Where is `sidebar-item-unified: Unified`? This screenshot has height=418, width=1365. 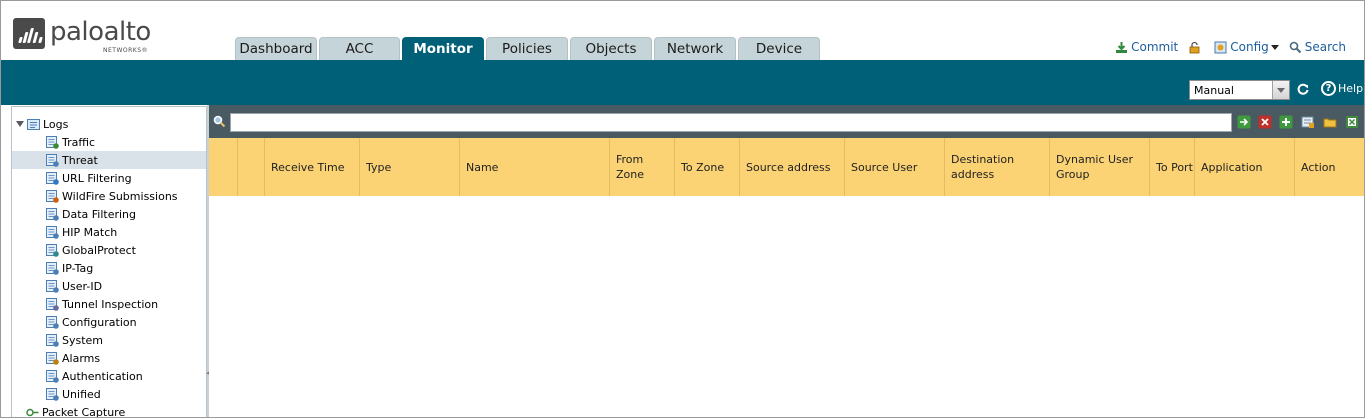 sidebar-item-unified: Unified is located at coordinates (109, 394).